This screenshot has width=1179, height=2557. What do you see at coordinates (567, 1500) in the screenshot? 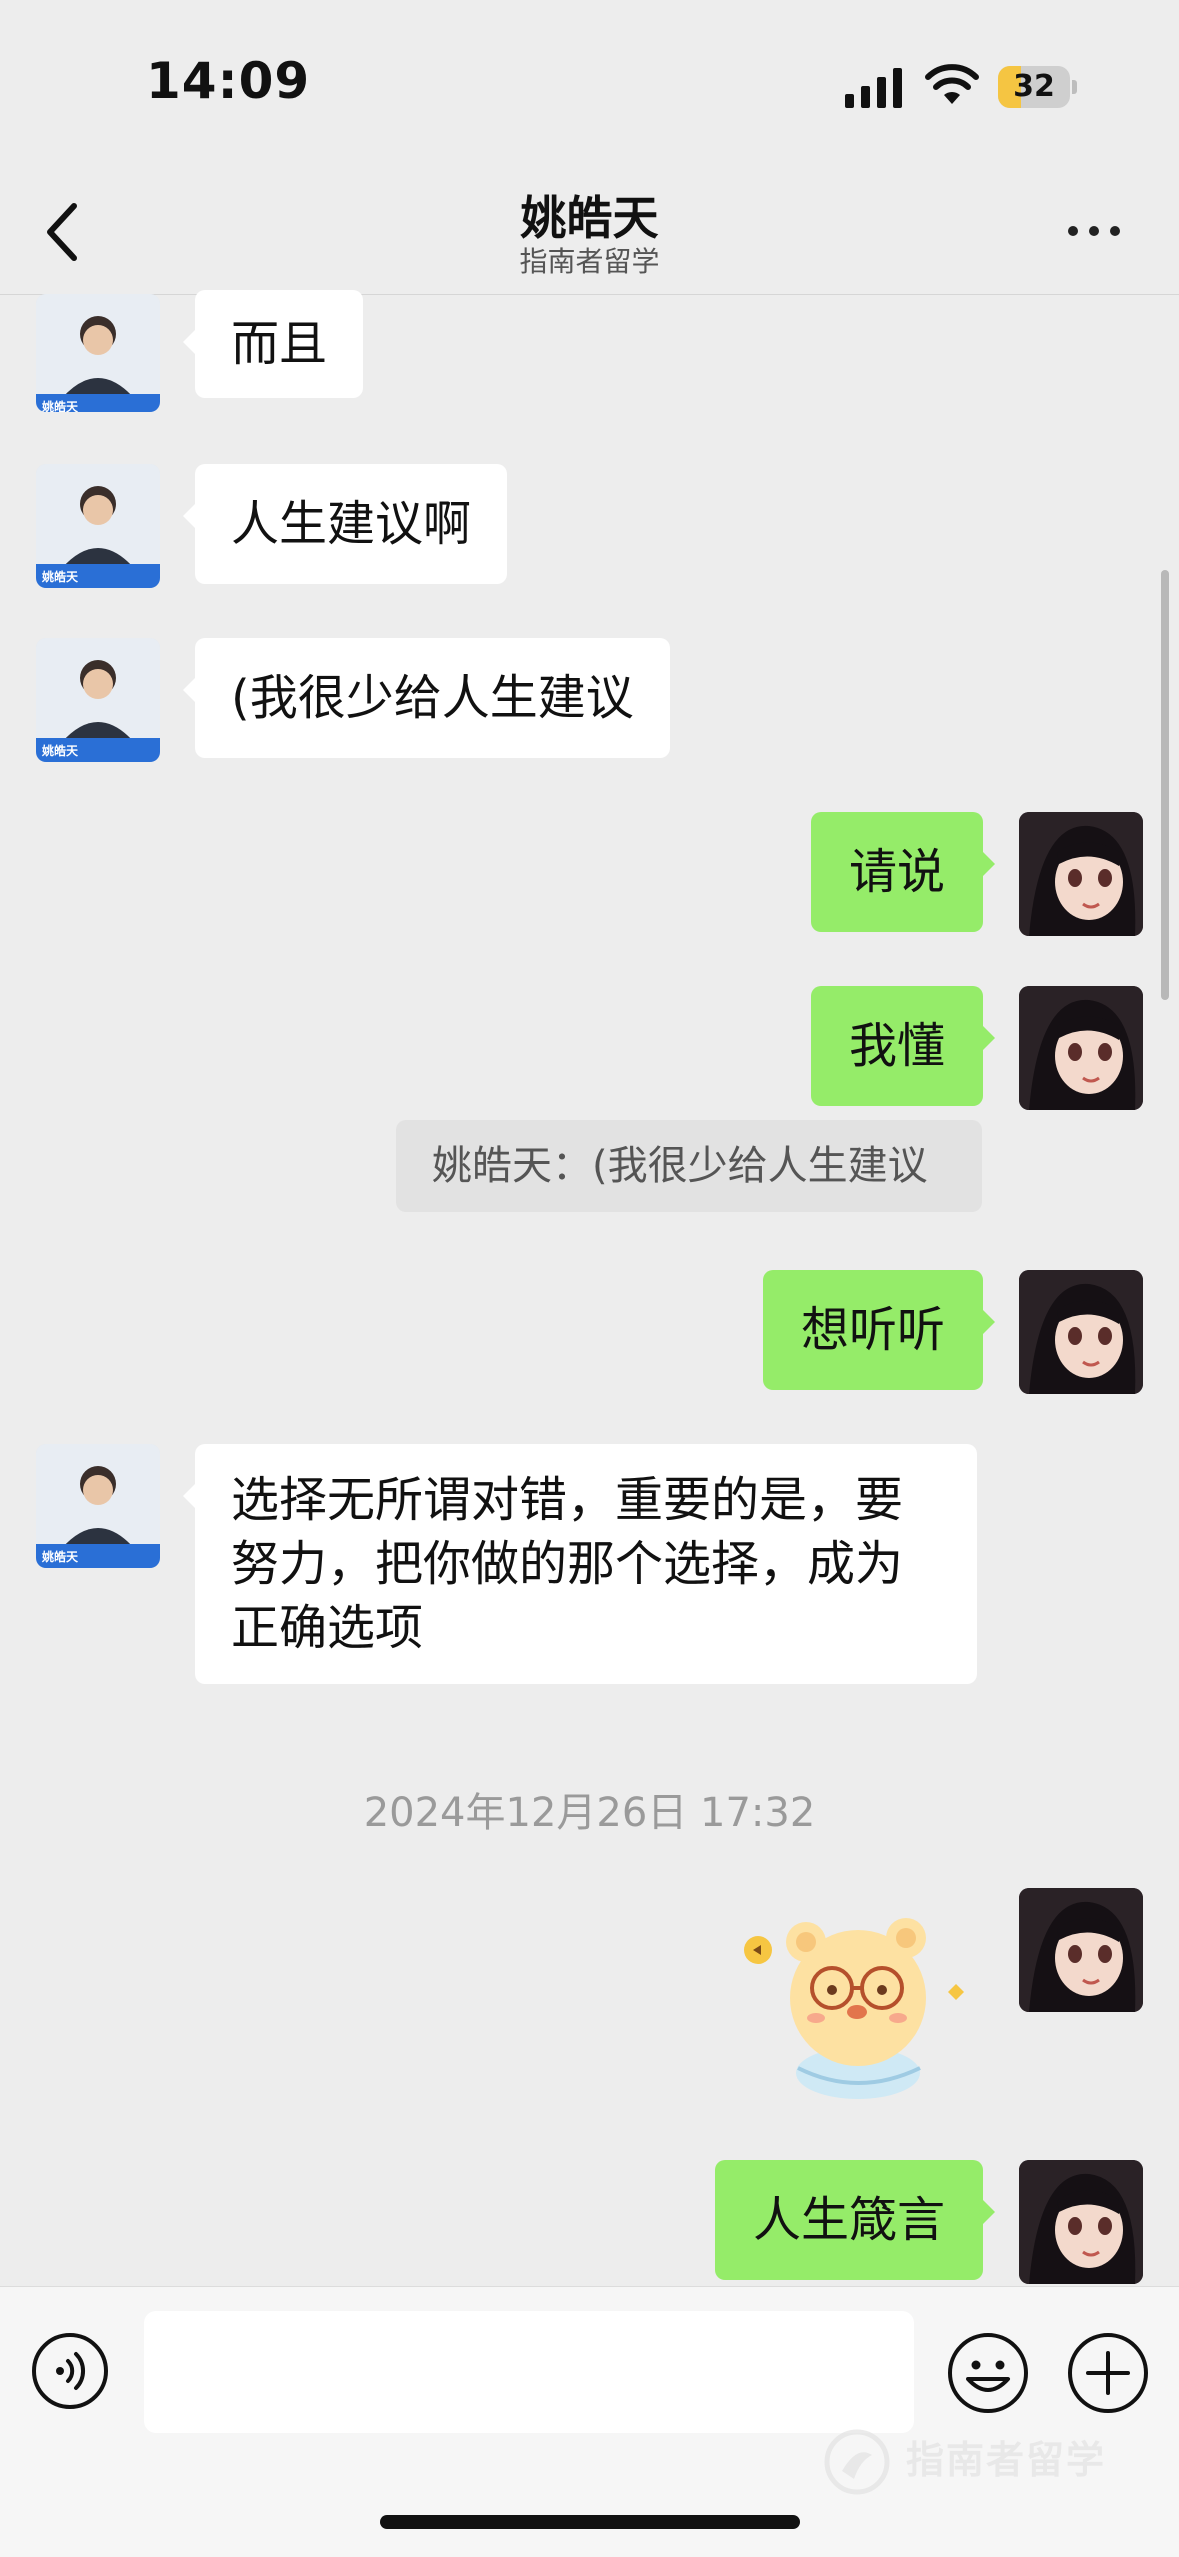
I see `message-line: 选择无所谓对错，重要的是，要` at bounding box center [567, 1500].